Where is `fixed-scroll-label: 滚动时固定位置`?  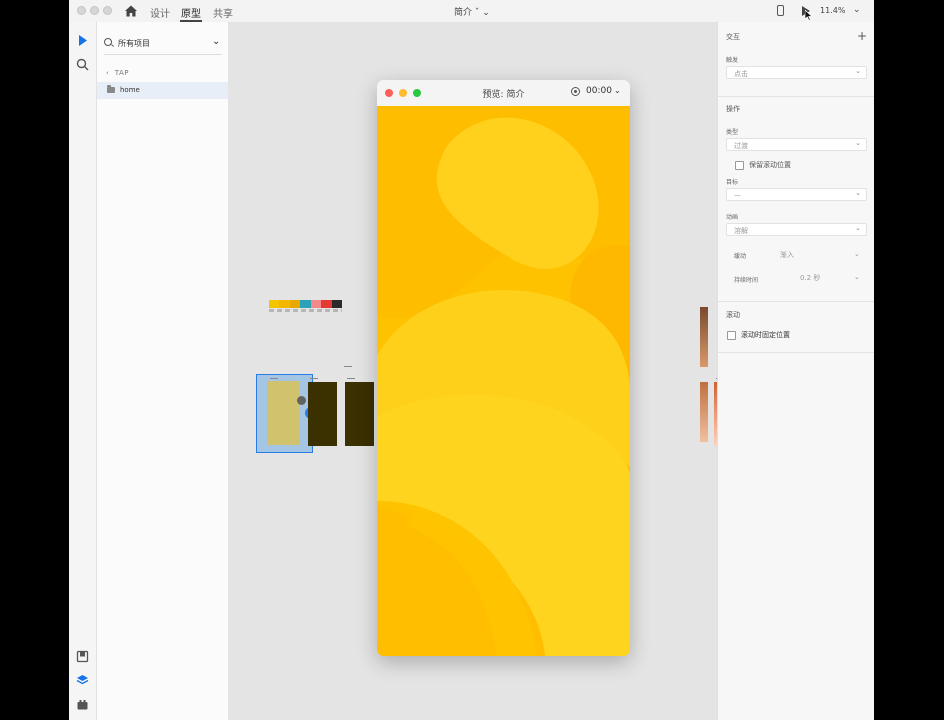 fixed-scroll-label: 滚动时固定位置 is located at coordinates (765, 335).